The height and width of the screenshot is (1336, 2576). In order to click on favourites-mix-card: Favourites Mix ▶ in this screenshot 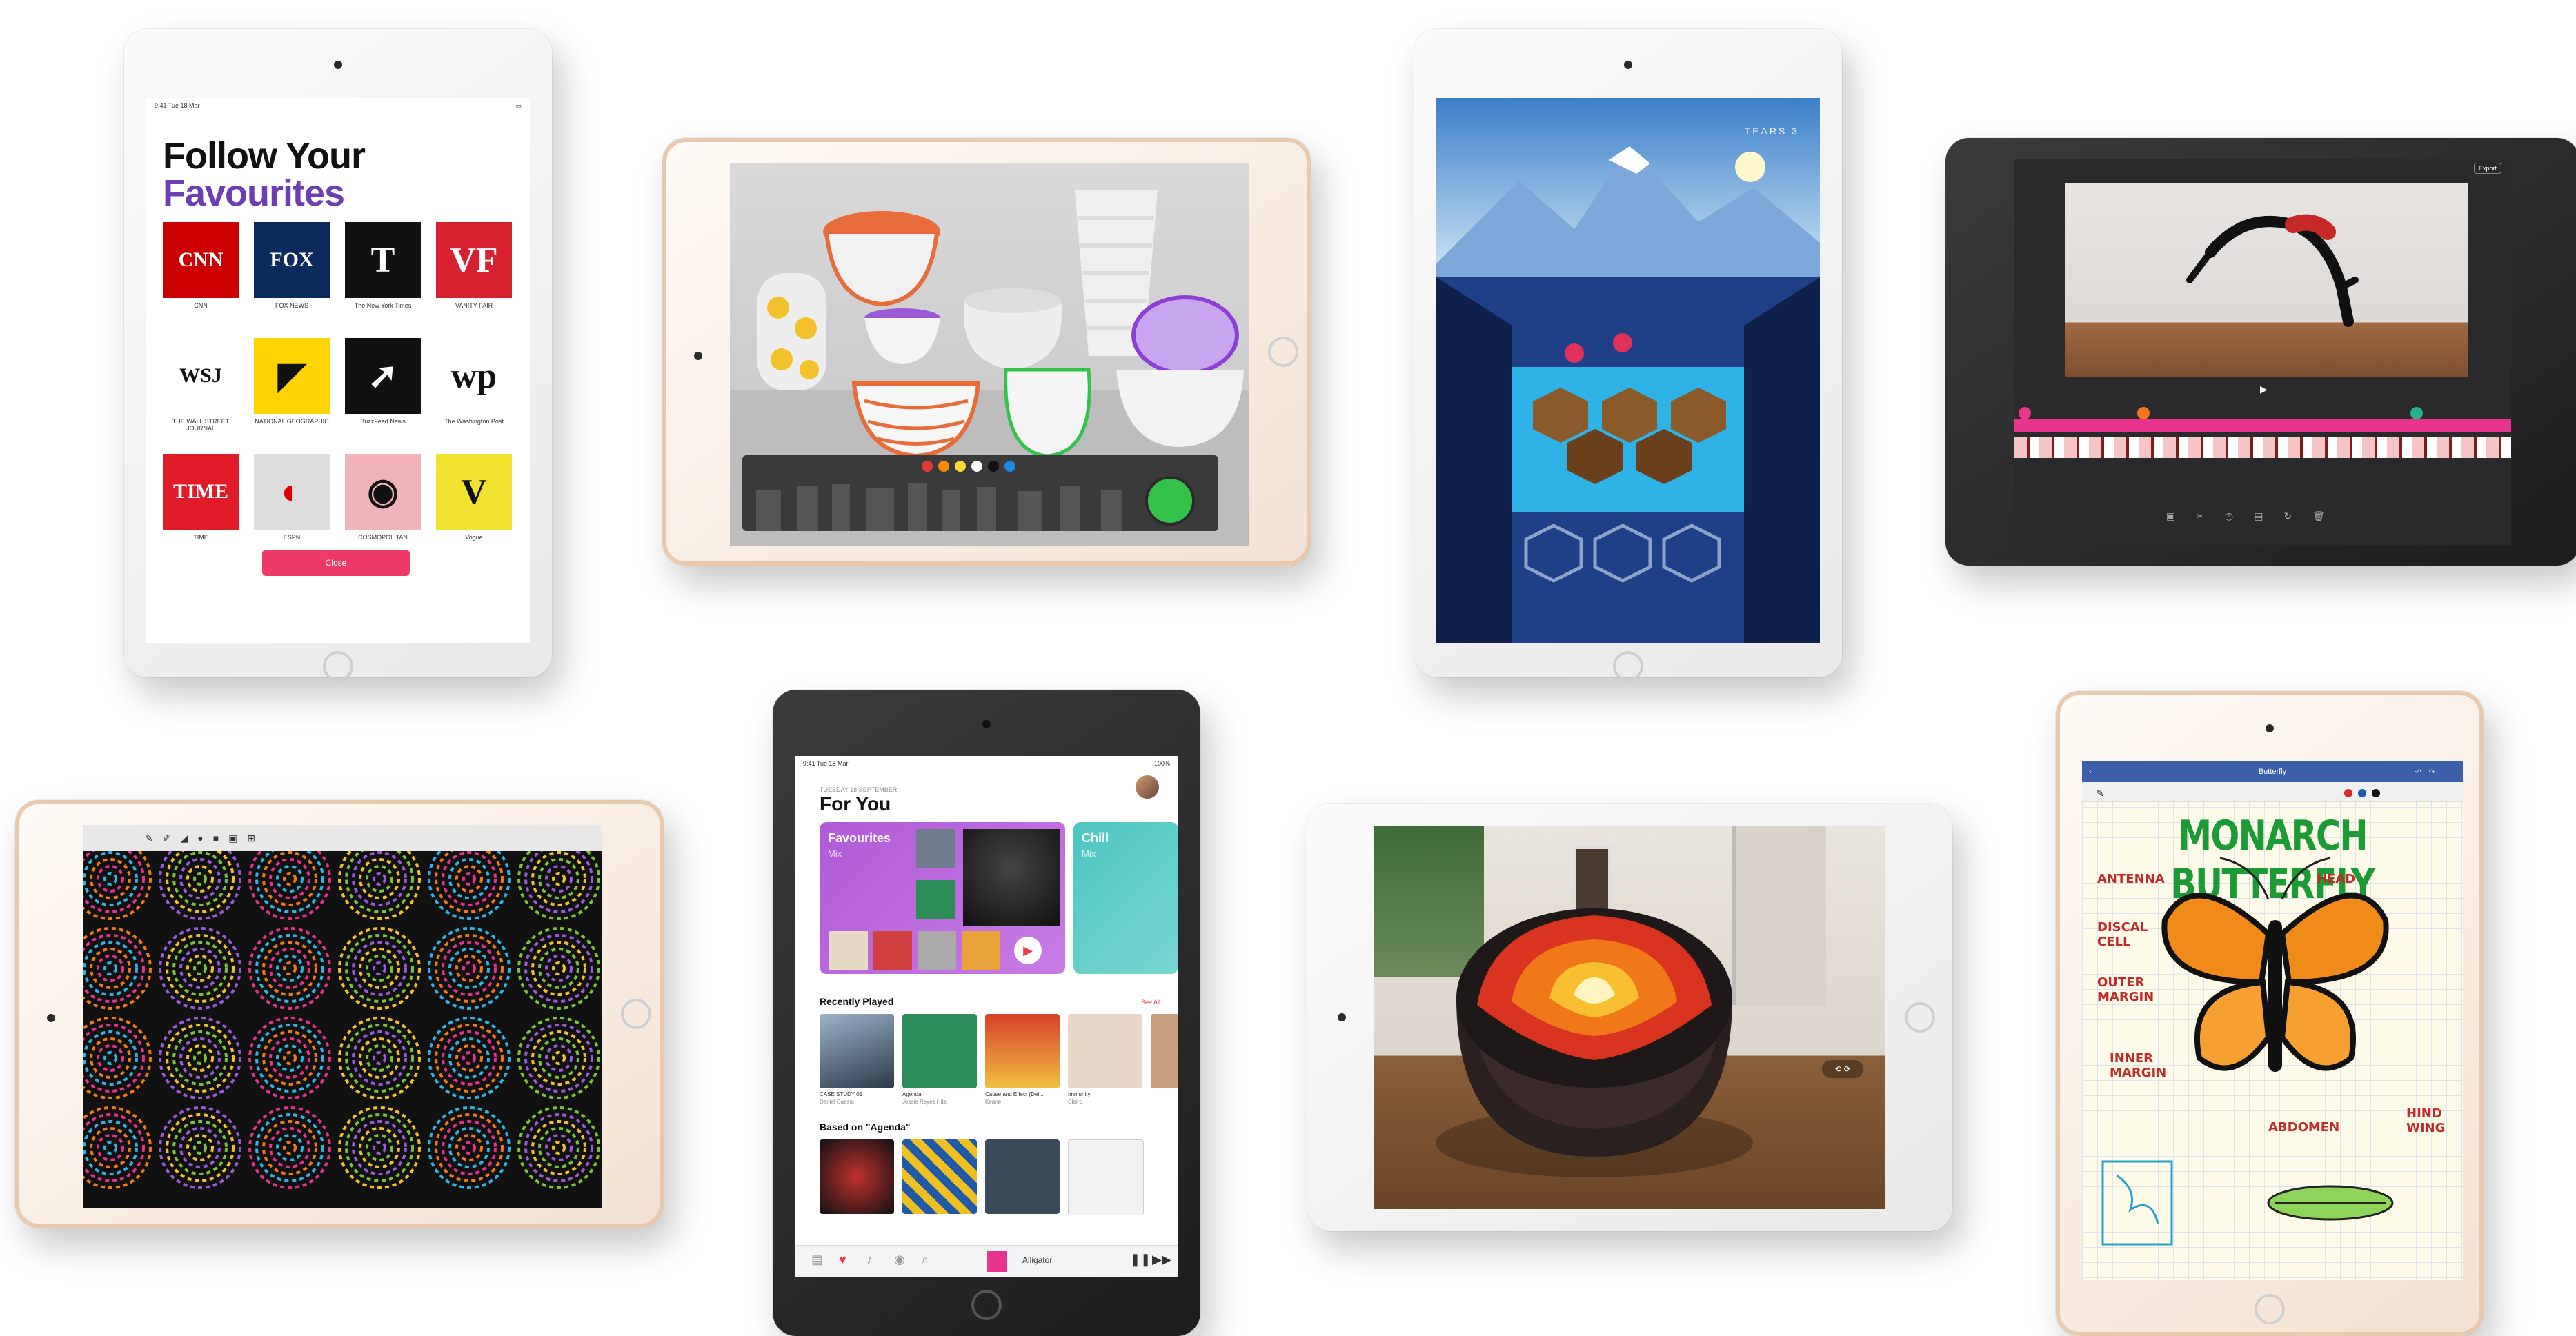, I will do `click(942, 898)`.